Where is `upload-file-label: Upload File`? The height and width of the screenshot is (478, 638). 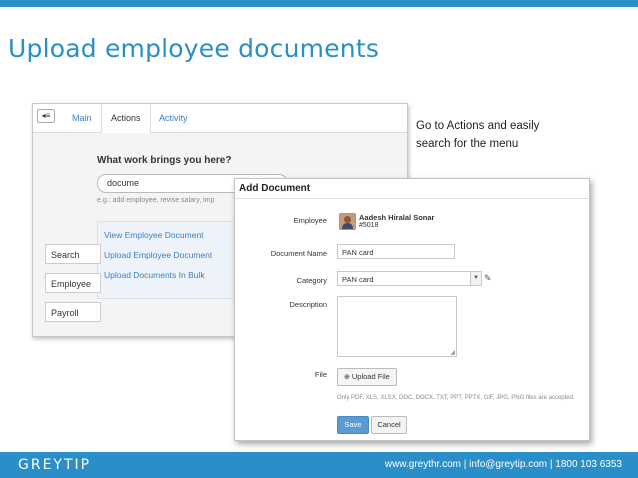 upload-file-label: Upload File is located at coordinates (370, 376).